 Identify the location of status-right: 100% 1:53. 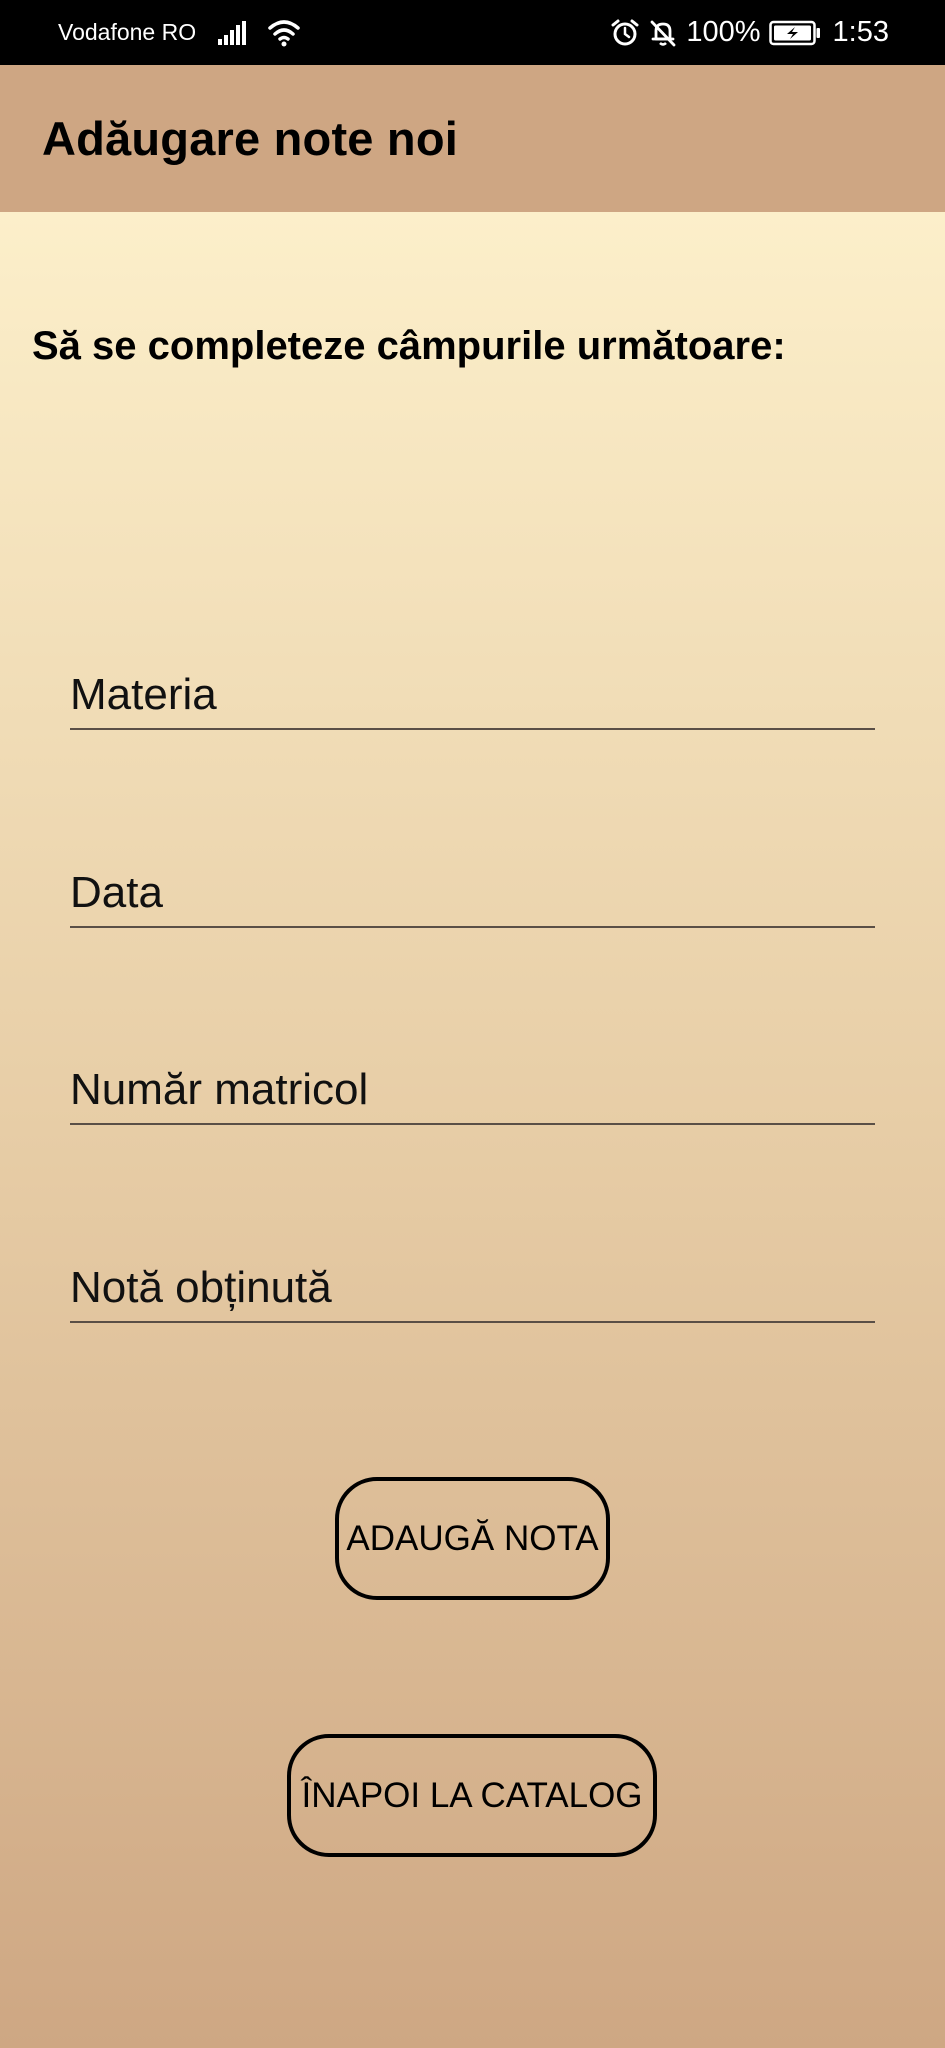
(749, 32).